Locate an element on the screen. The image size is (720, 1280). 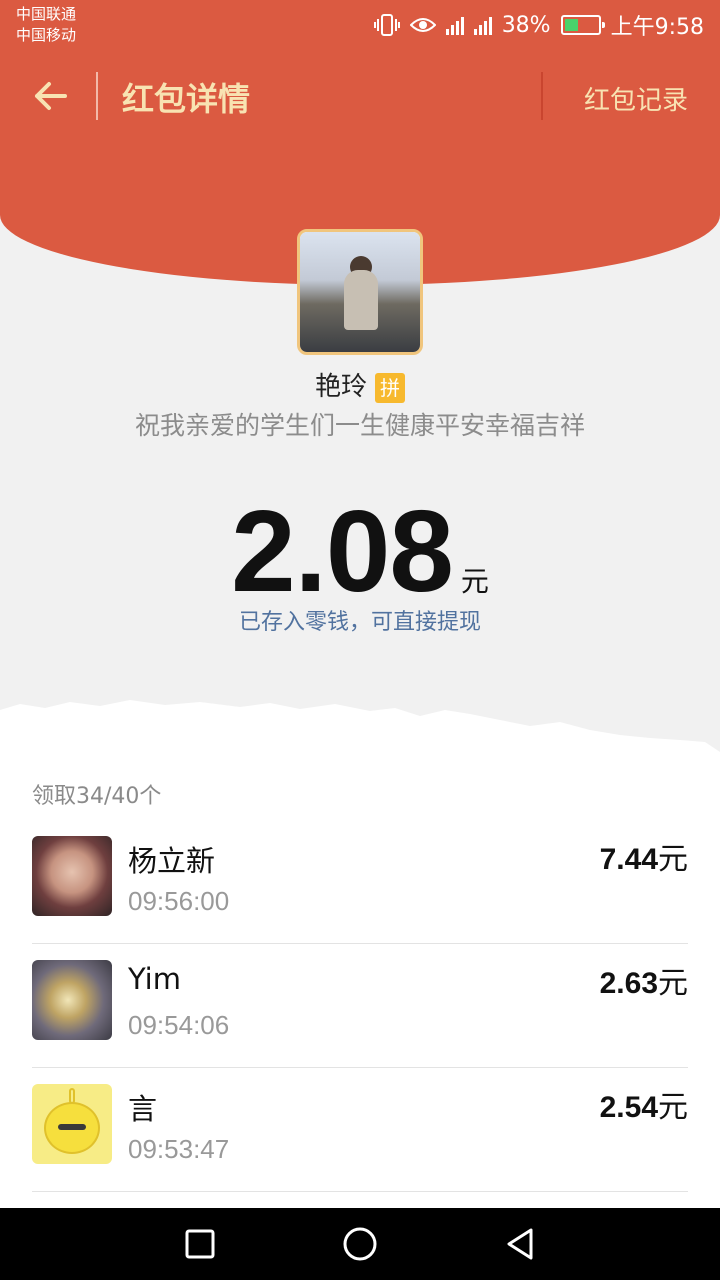
carrier-2: 中国移动 is located at coordinates (46, 35).